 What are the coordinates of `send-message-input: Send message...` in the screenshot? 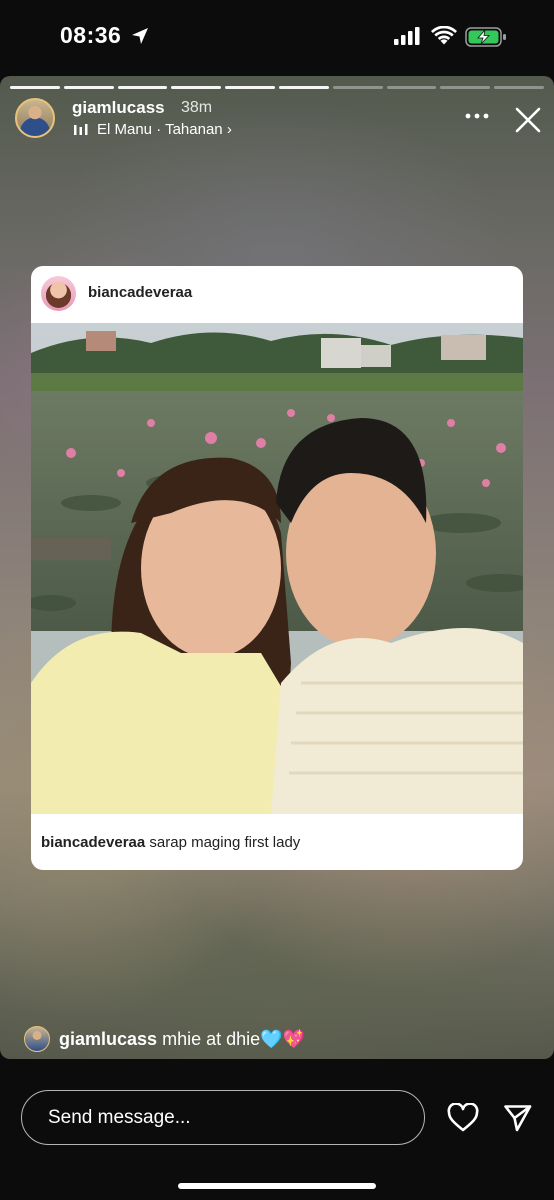 It's located at (223, 1117).